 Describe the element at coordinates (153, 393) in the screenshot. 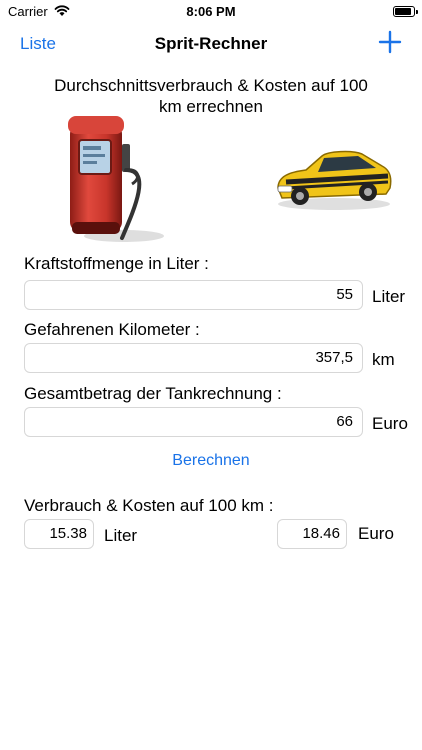

I see `total-label: Gesamtbetrag der Tankrechnung :` at that location.